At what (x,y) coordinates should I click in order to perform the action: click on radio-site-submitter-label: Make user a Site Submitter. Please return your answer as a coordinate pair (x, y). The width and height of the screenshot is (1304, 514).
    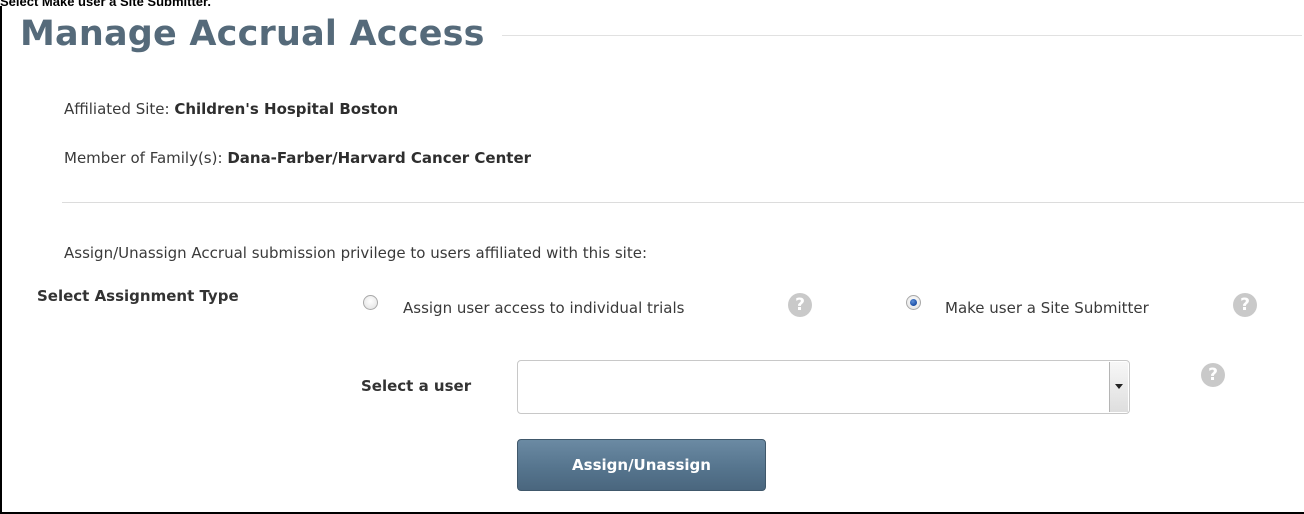
    Looking at the image, I should click on (1047, 308).